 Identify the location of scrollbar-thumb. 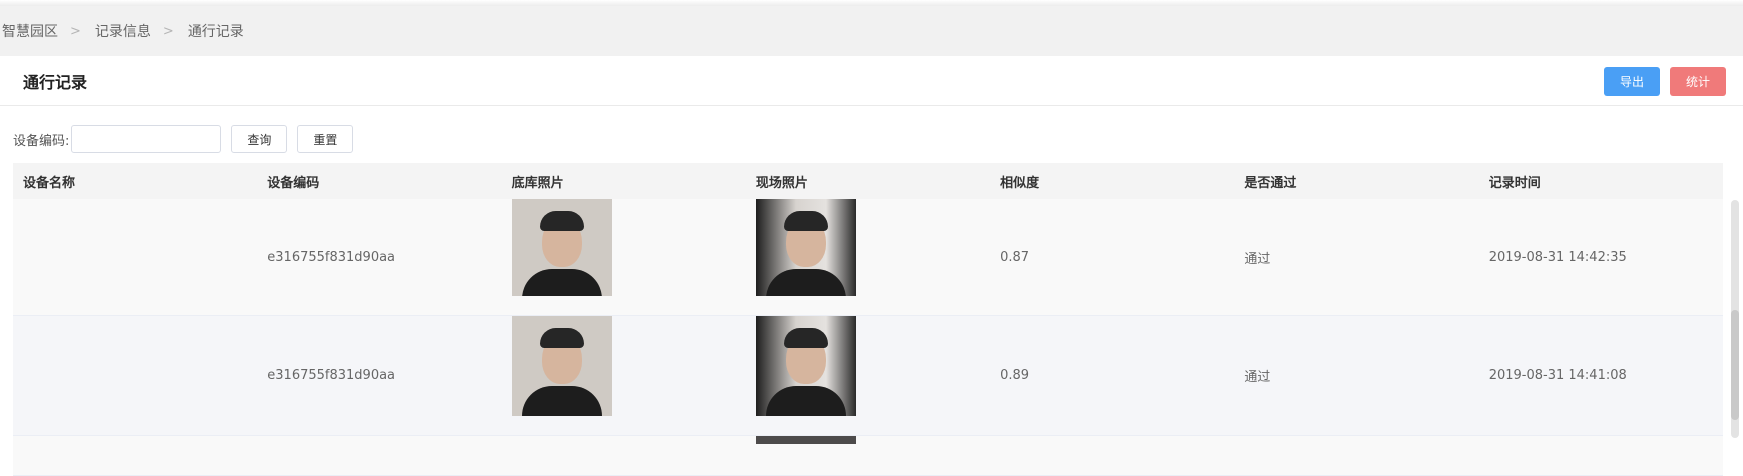
(1735, 365).